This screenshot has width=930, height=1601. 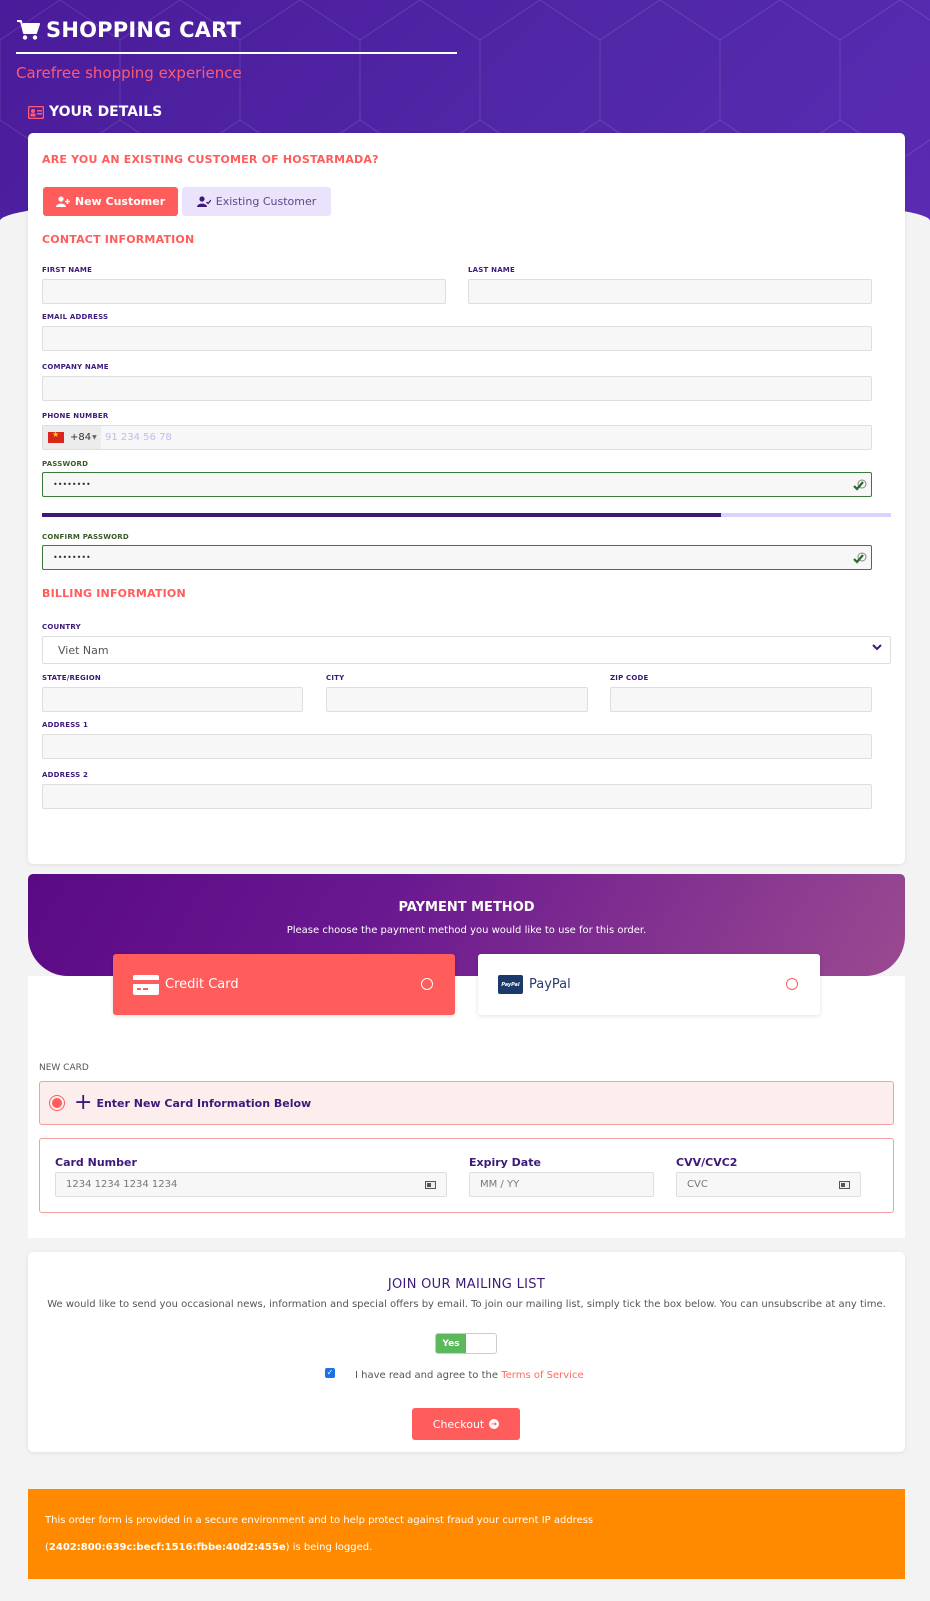 What do you see at coordinates (204, 1103) in the screenshot?
I see `new-card-option-label: Enter New Card Information Below` at bounding box center [204, 1103].